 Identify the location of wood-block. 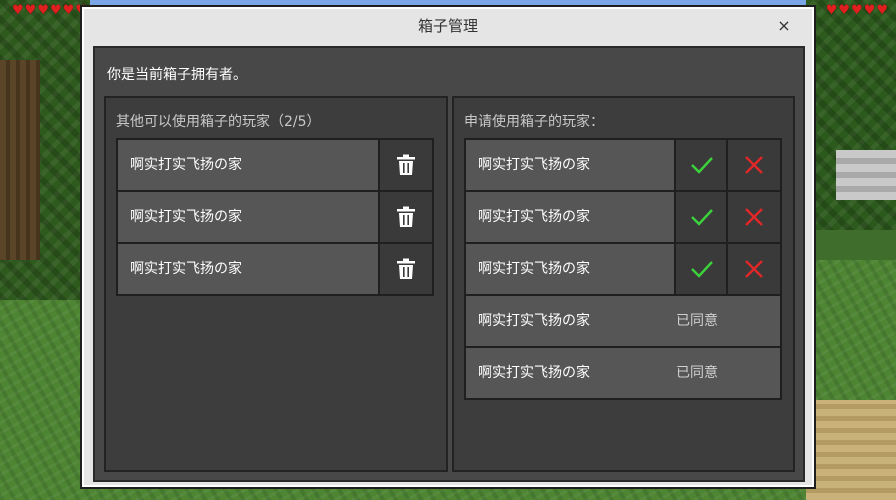
(851, 450).